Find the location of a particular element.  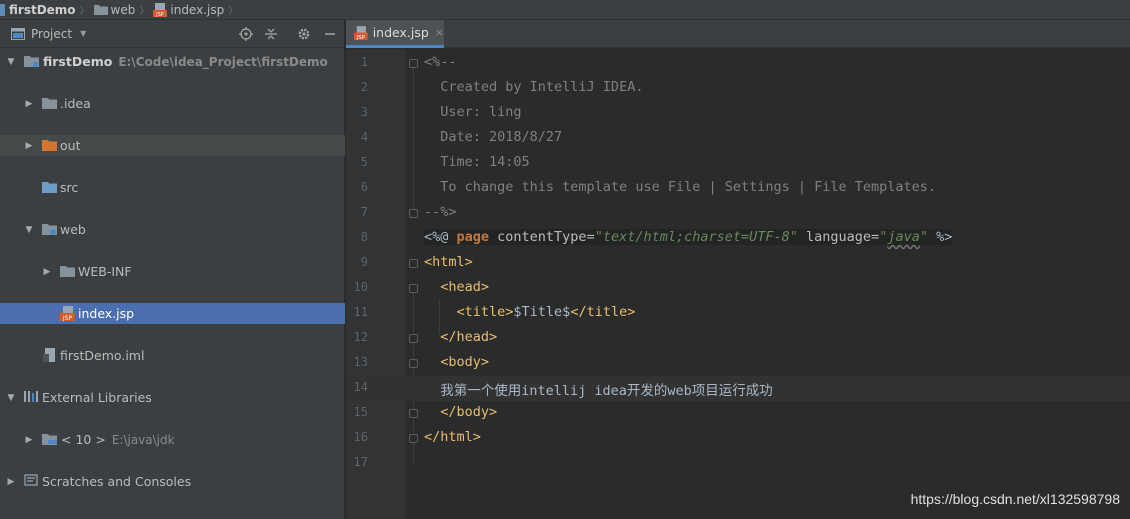

code-text: <%-- is located at coordinates (440, 62).